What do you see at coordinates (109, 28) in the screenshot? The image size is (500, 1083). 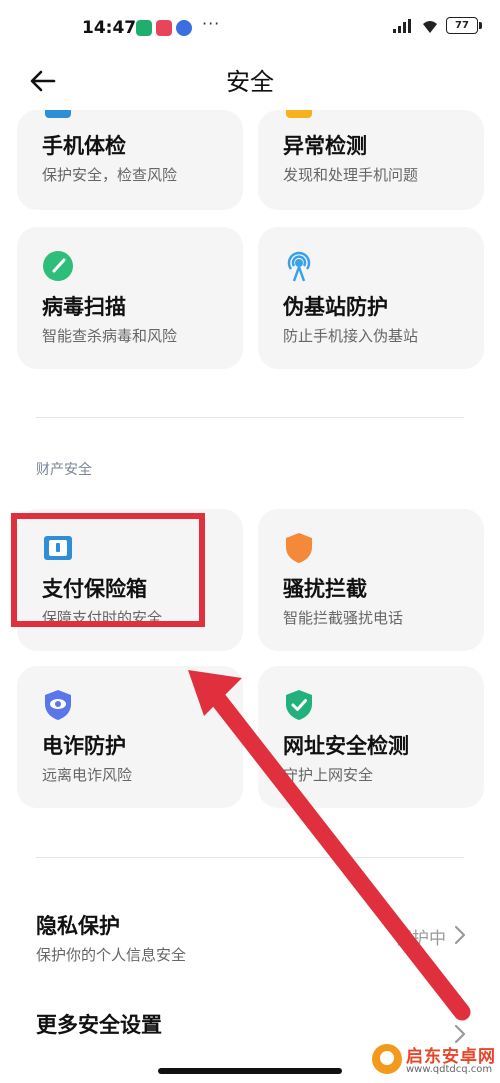 I see `status-time: 14:47` at bounding box center [109, 28].